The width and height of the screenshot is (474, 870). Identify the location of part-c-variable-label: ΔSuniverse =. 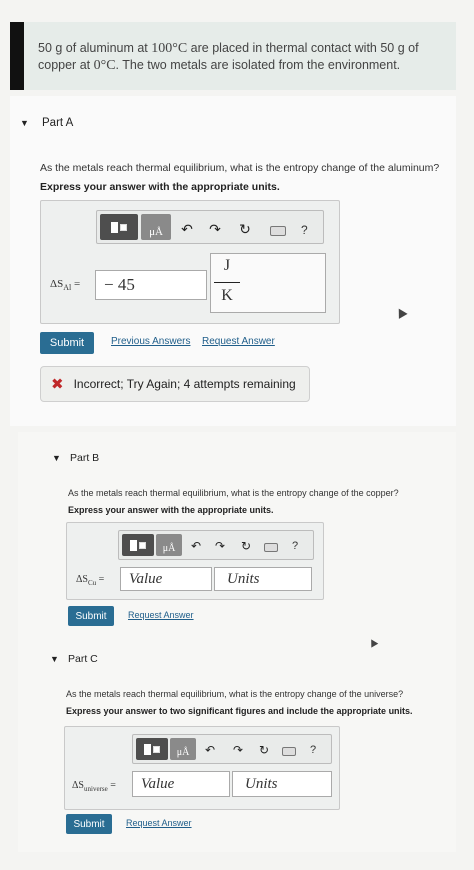
(94, 786).